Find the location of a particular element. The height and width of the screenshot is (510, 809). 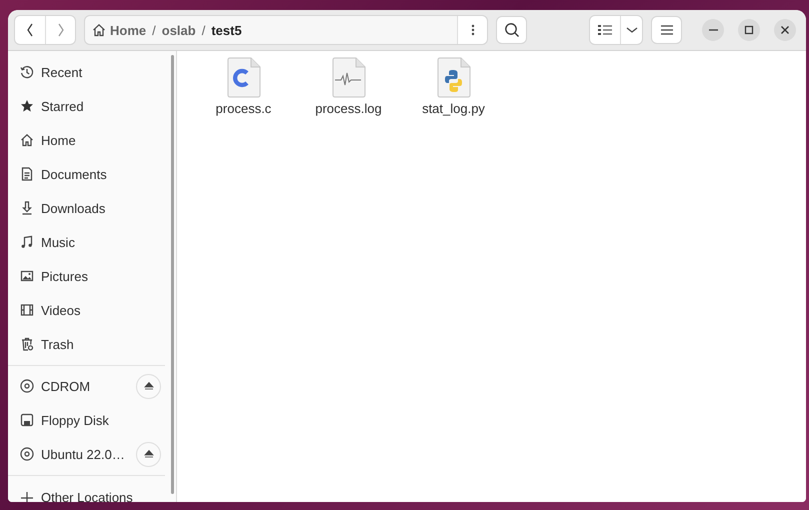

menu-icon is located at coordinates (666, 30).